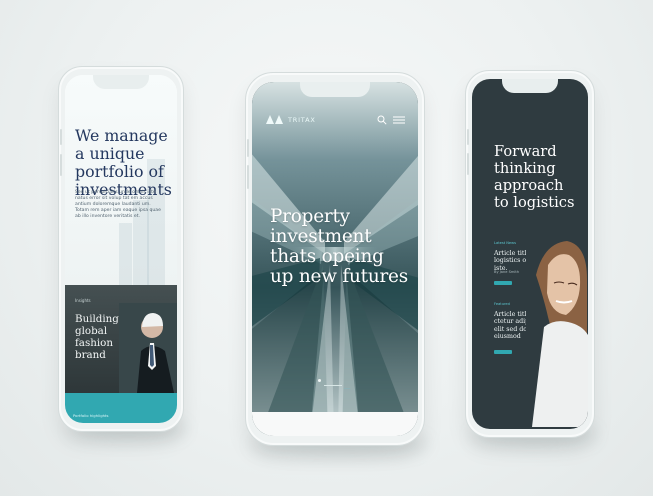  Describe the element at coordinates (468, 137) in the screenshot. I see `right-phone-side-button-top` at that location.